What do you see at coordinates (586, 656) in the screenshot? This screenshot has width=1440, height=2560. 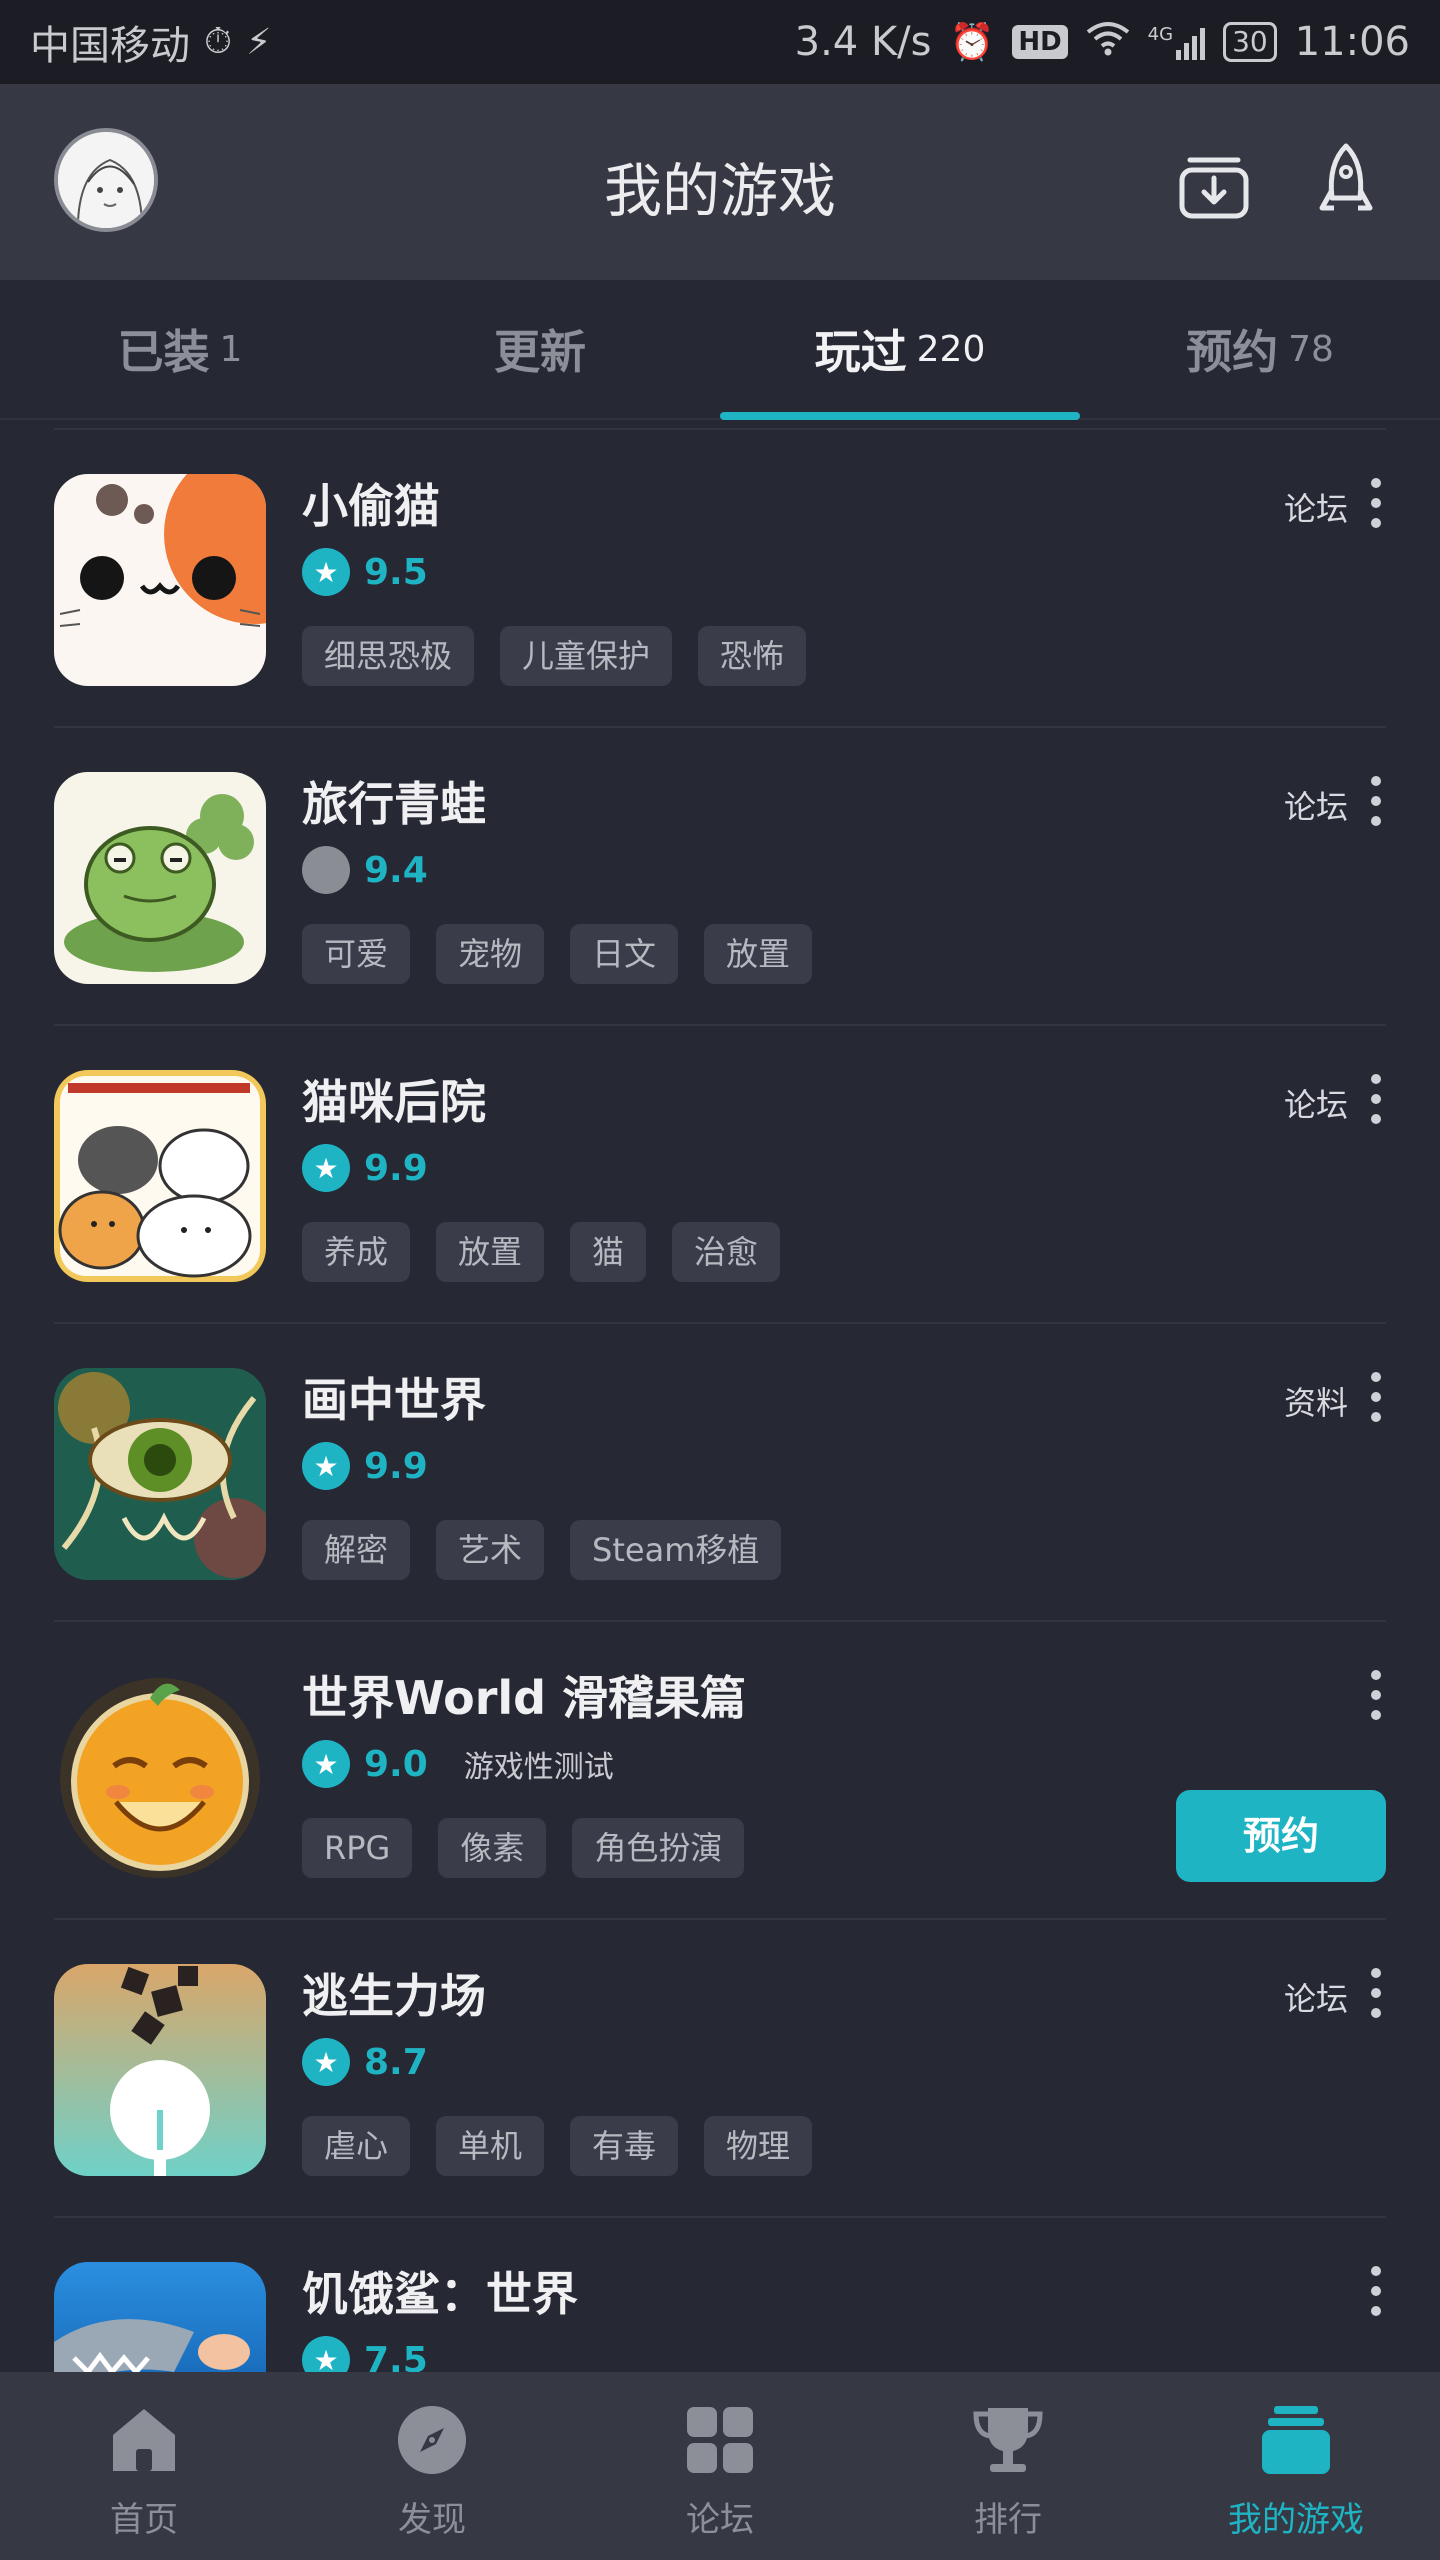 I see `tag: 儿童保护` at bounding box center [586, 656].